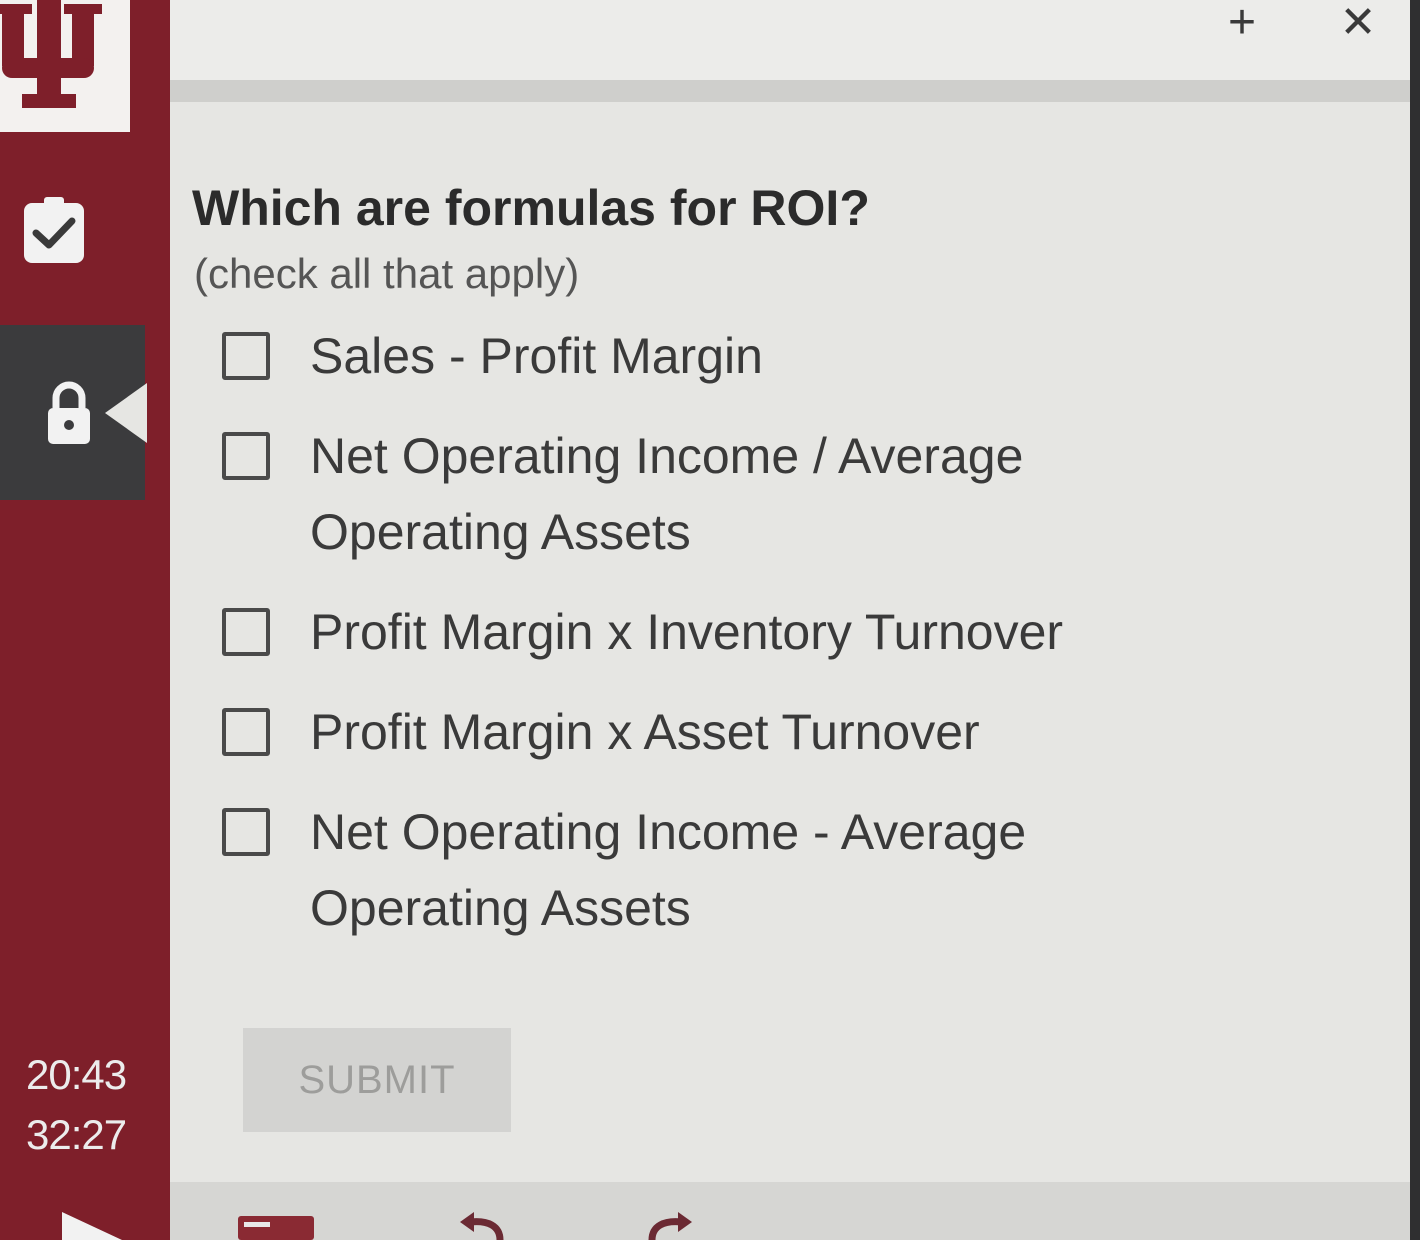  Describe the element at coordinates (1415, 620) in the screenshot. I see `window-edge` at that location.